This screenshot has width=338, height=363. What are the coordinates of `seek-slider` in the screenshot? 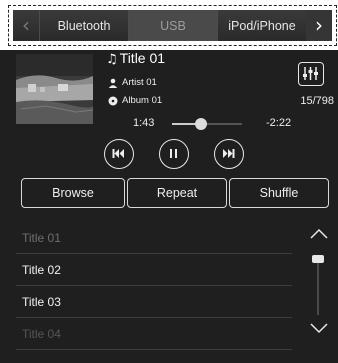 It's located at (207, 124).